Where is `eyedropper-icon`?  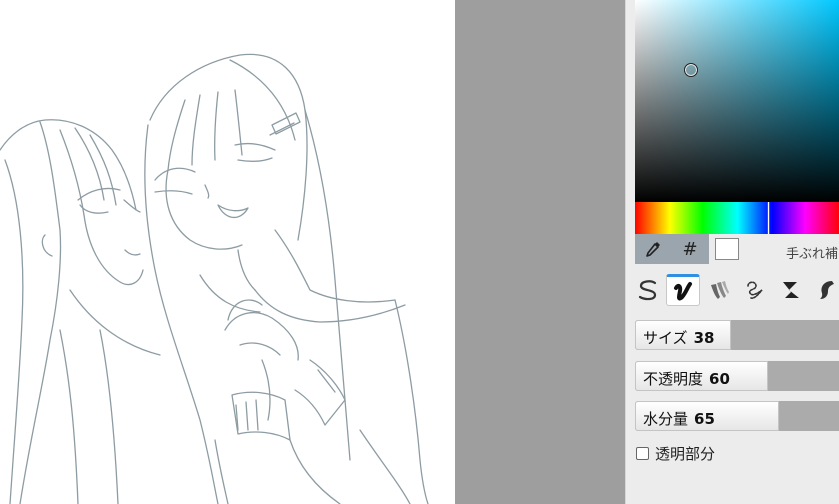 eyedropper-icon is located at coordinates (653, 249).